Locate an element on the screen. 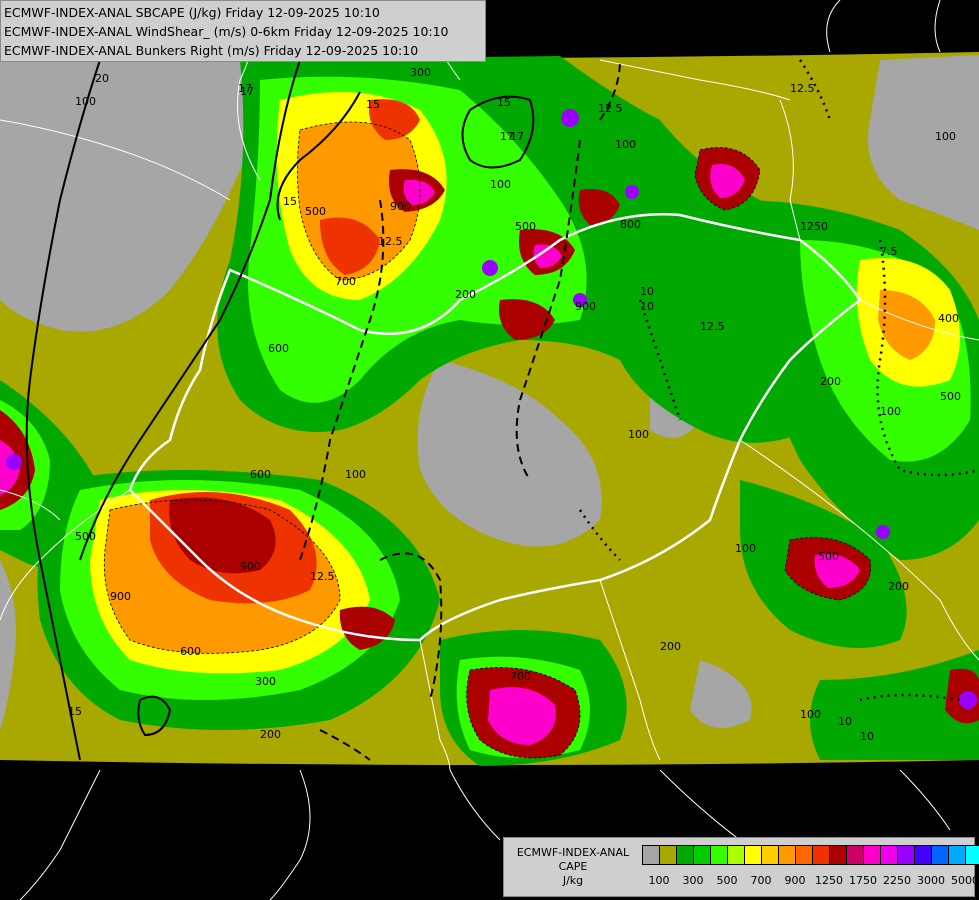  legend-tick: 300 is located at coordinates (693, 880).